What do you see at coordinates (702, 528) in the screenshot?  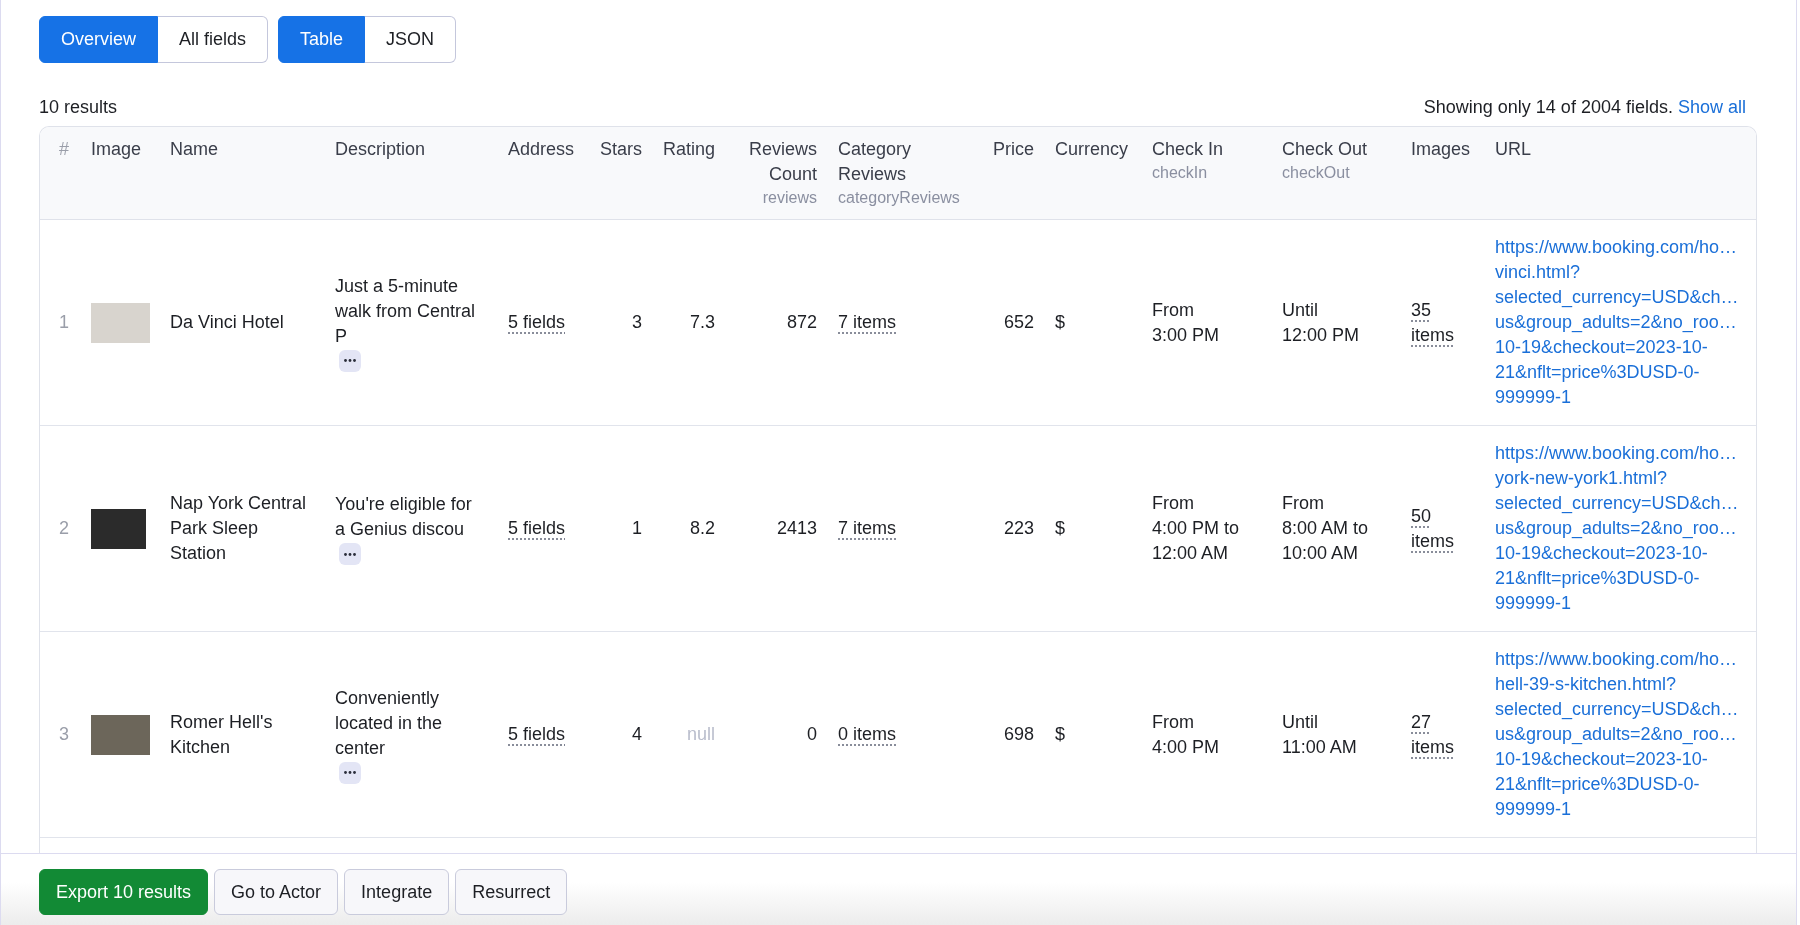 I see `rating-value: 8.2` at bounding box center [702, 528].